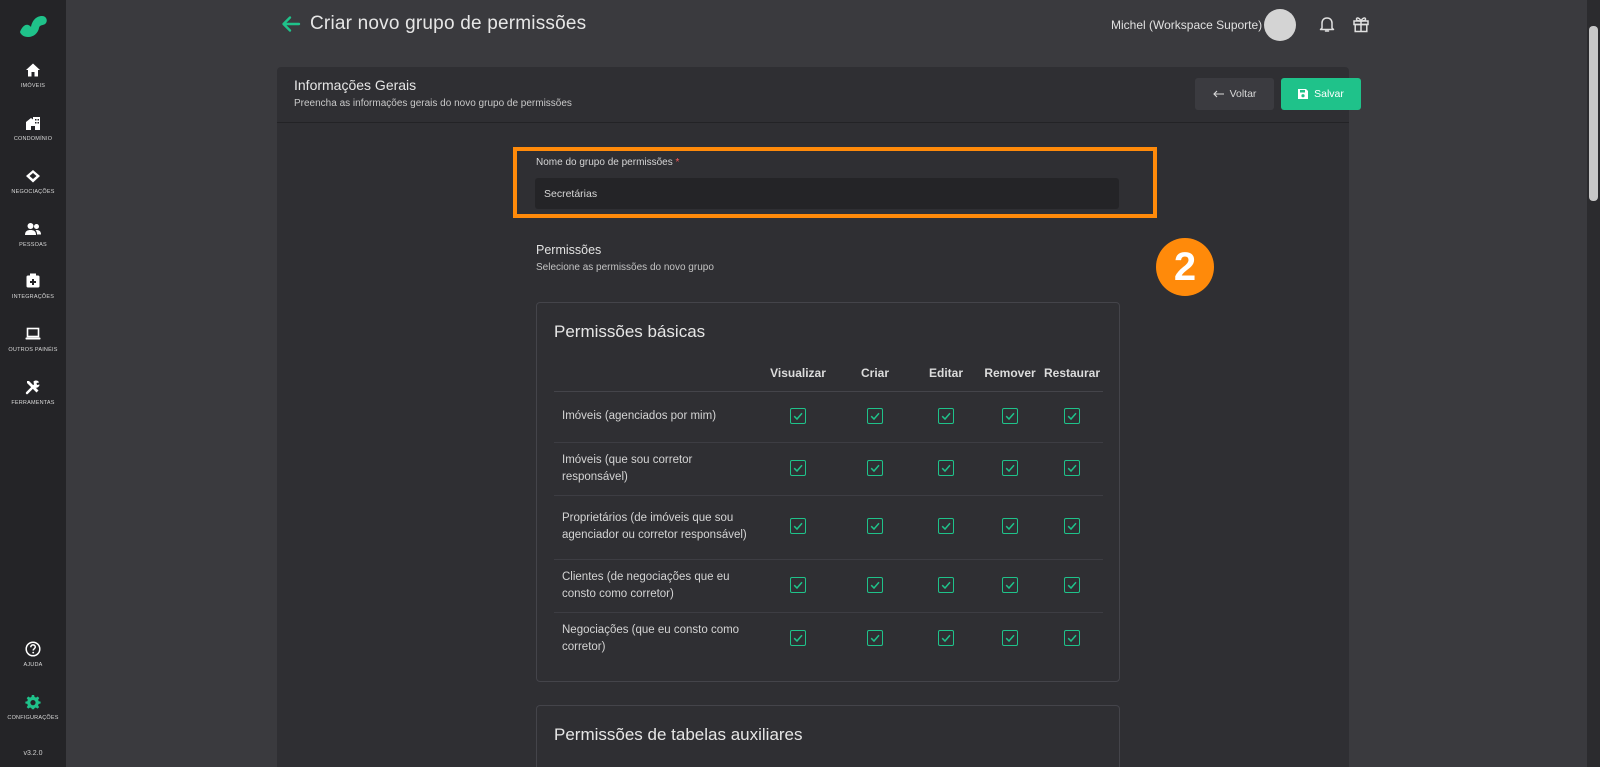  I want to click on sidebar-item-pessoas: Pessoas, so click(33, 245).